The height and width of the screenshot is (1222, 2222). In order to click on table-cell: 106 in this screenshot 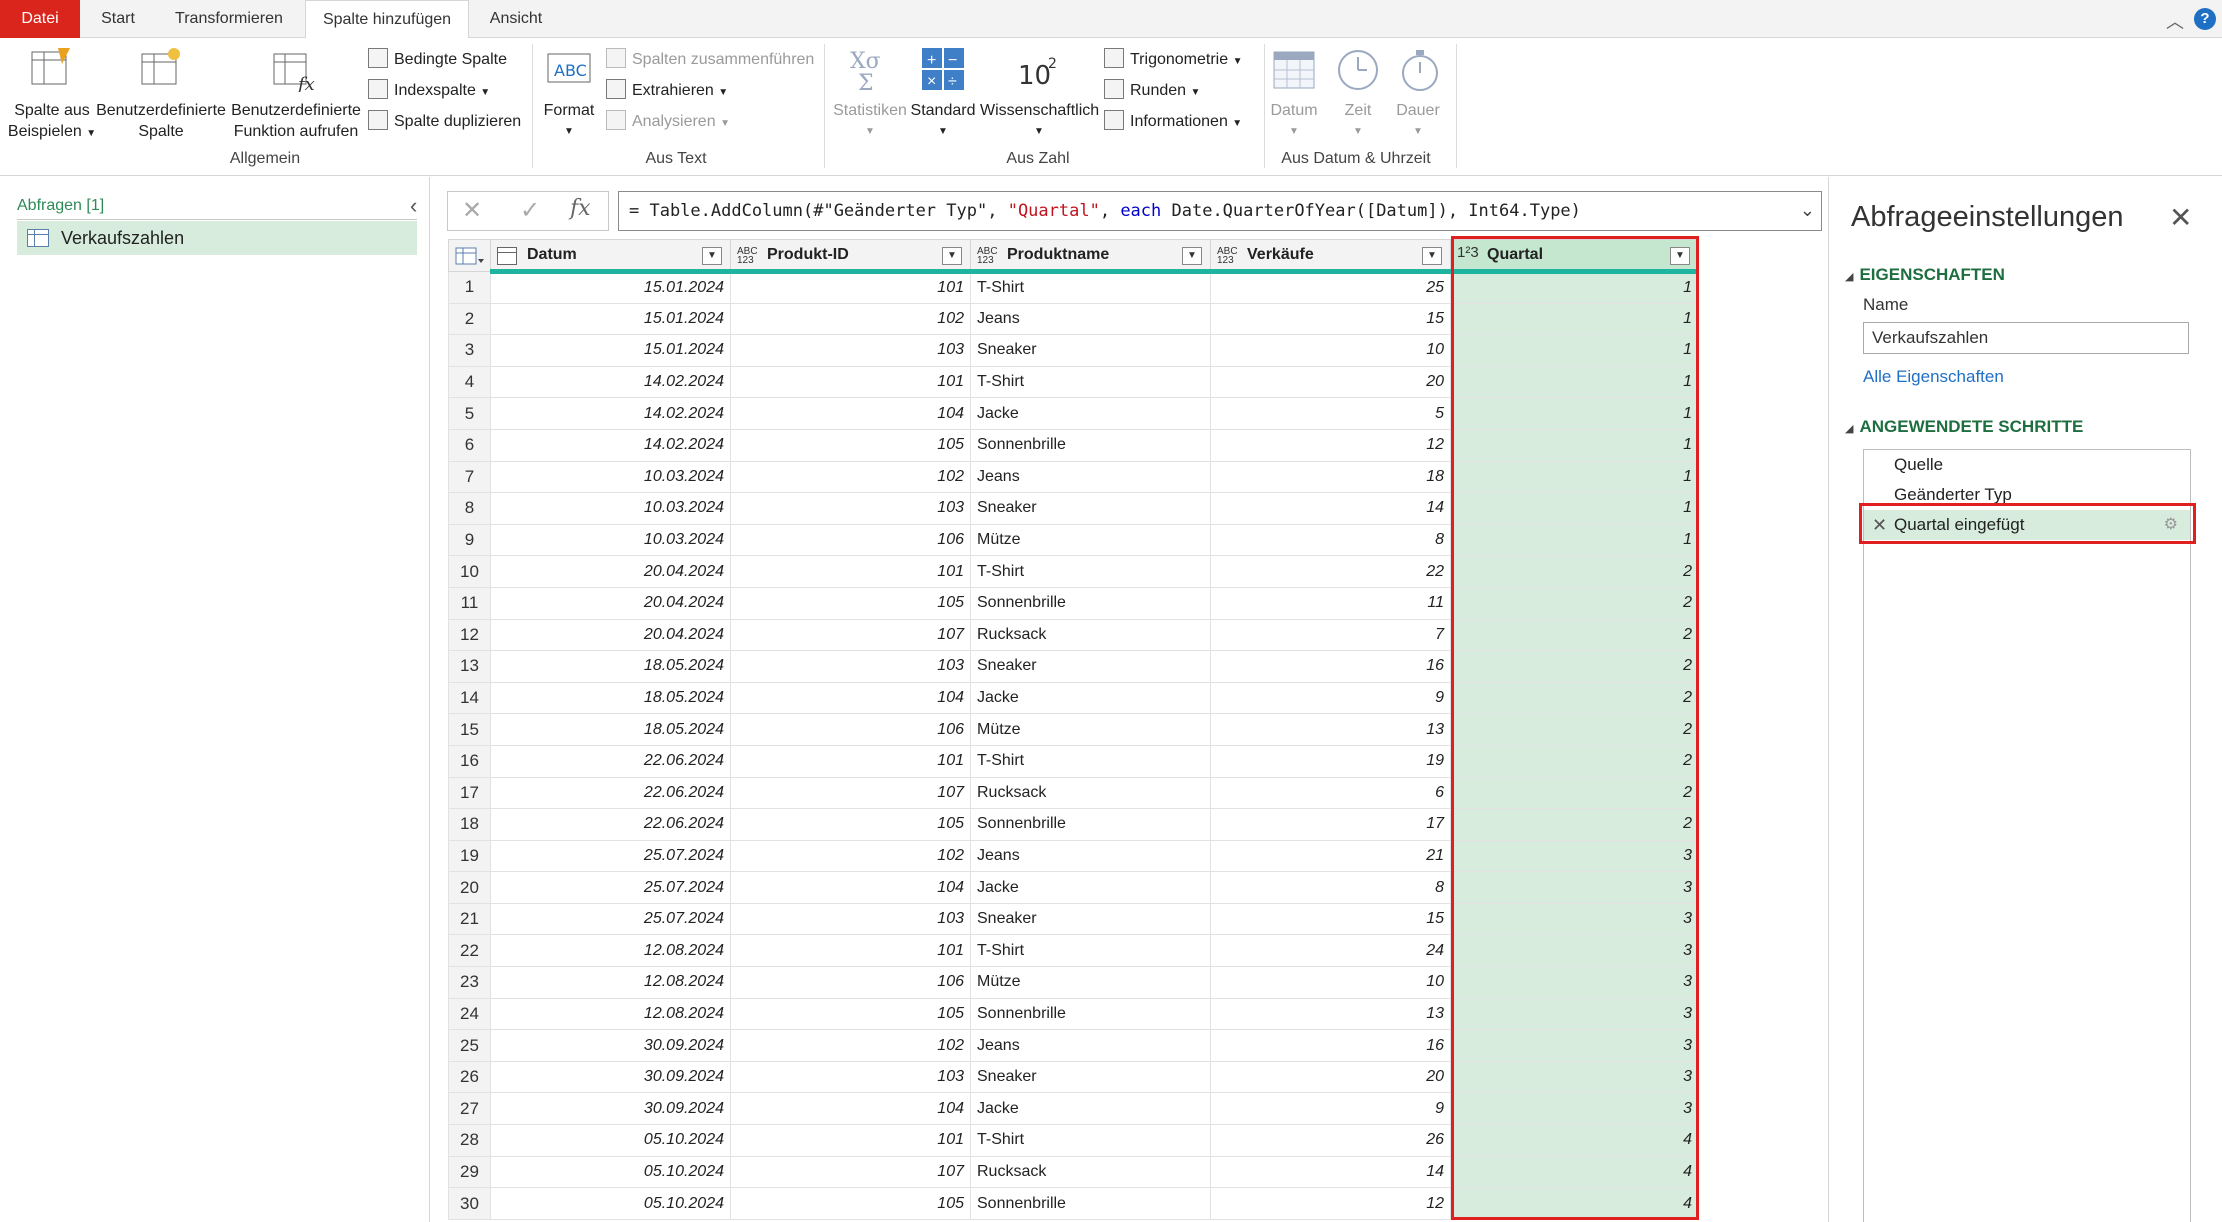, I will do `click(850, 540)`.